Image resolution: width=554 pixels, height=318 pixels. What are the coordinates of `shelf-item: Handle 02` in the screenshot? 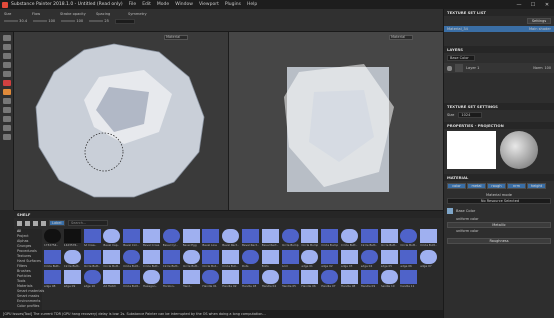 It's located at (231, 279).